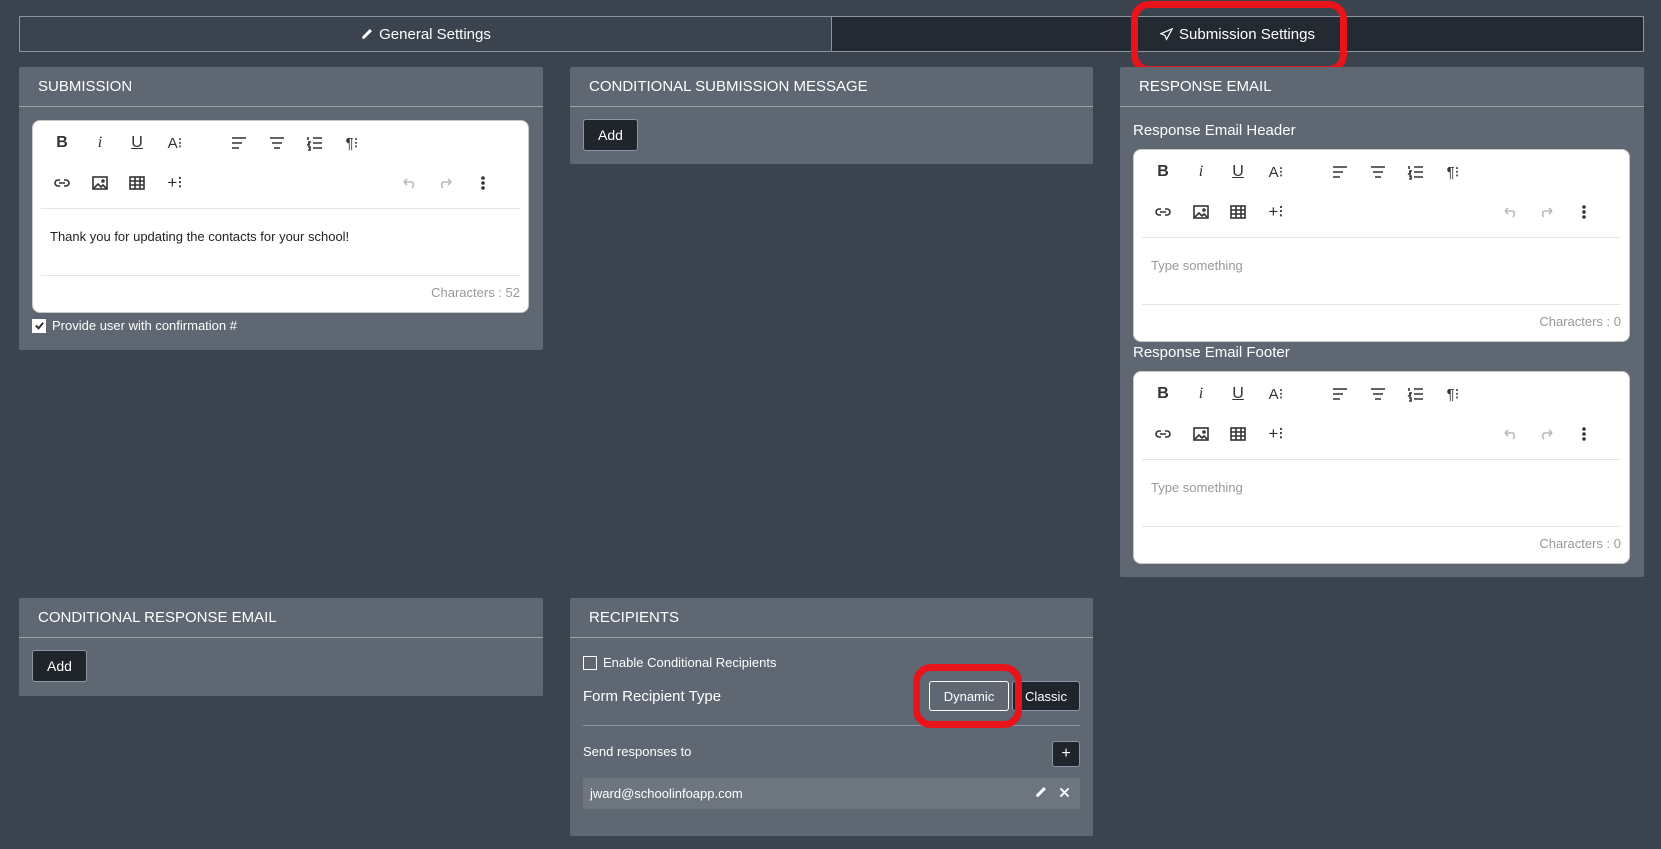 This screenshot has width=1661, height=849. I want to click on check-icon, so click(39, 326).